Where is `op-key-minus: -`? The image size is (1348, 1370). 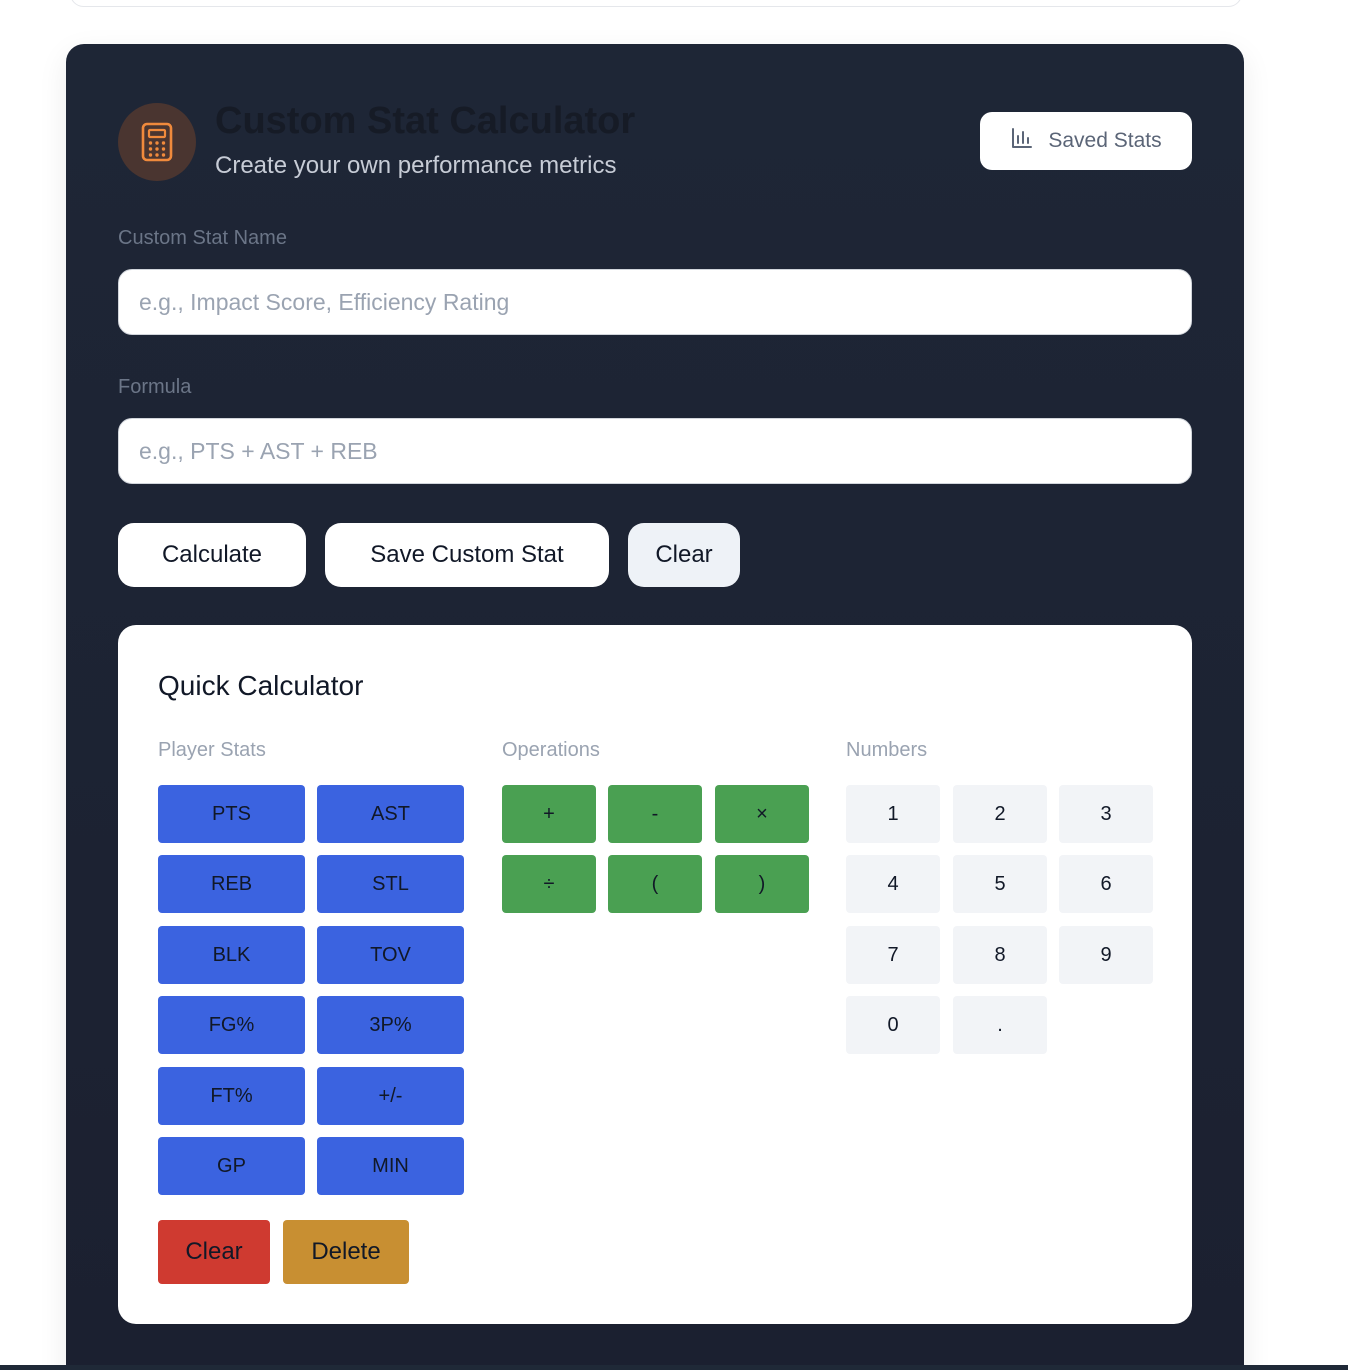
op-key-minus: - is located at coordinates (655, 814).